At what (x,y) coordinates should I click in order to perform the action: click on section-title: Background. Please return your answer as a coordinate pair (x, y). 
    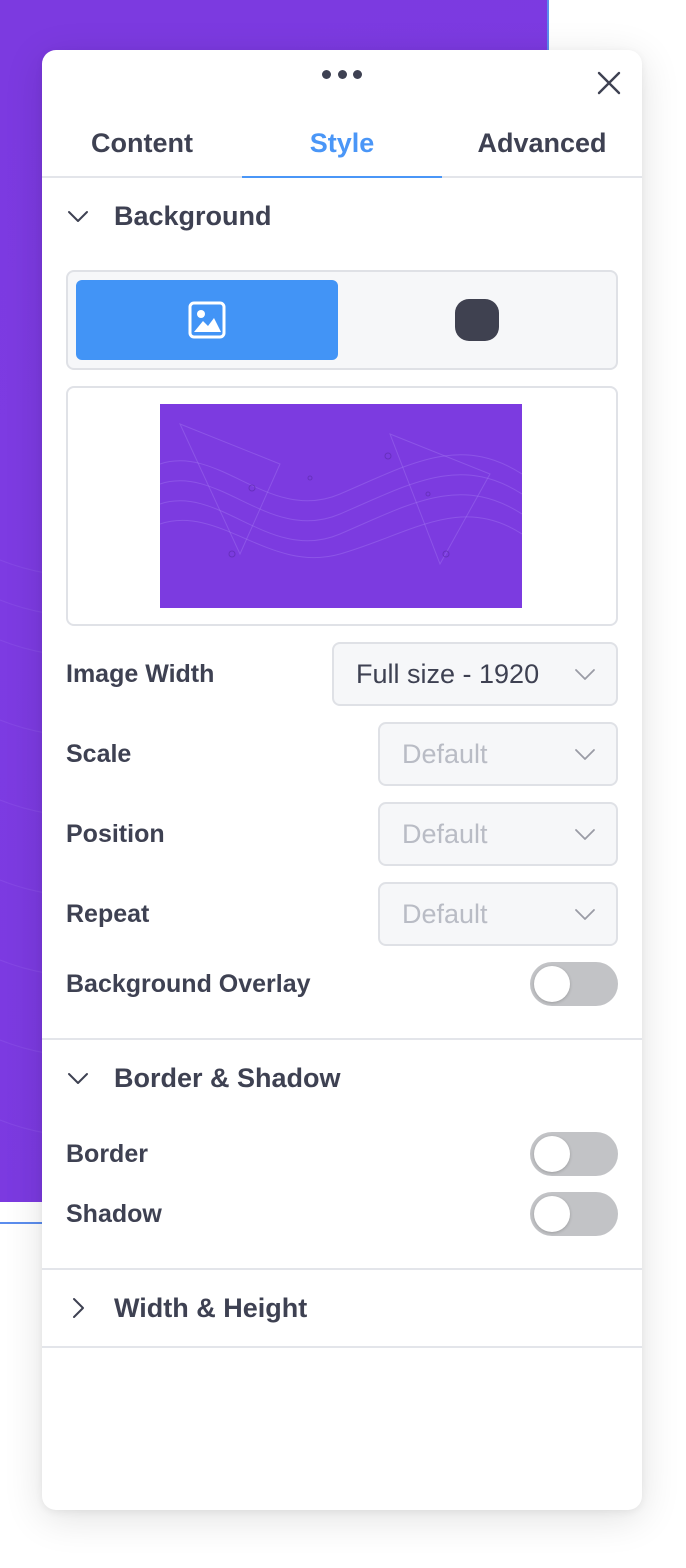
    Looking at the image, I should click on (193, 215).